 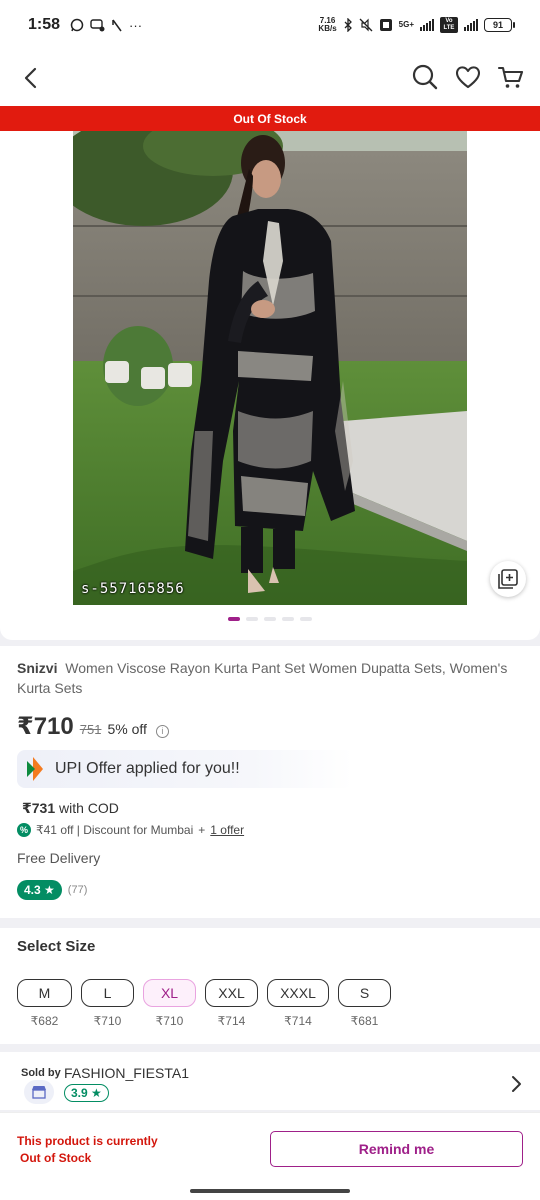 What do you see at coordinates (449, 25) in the screenshot?
I see `volte-label: Vo LTE` at bounding box center [449, 25].